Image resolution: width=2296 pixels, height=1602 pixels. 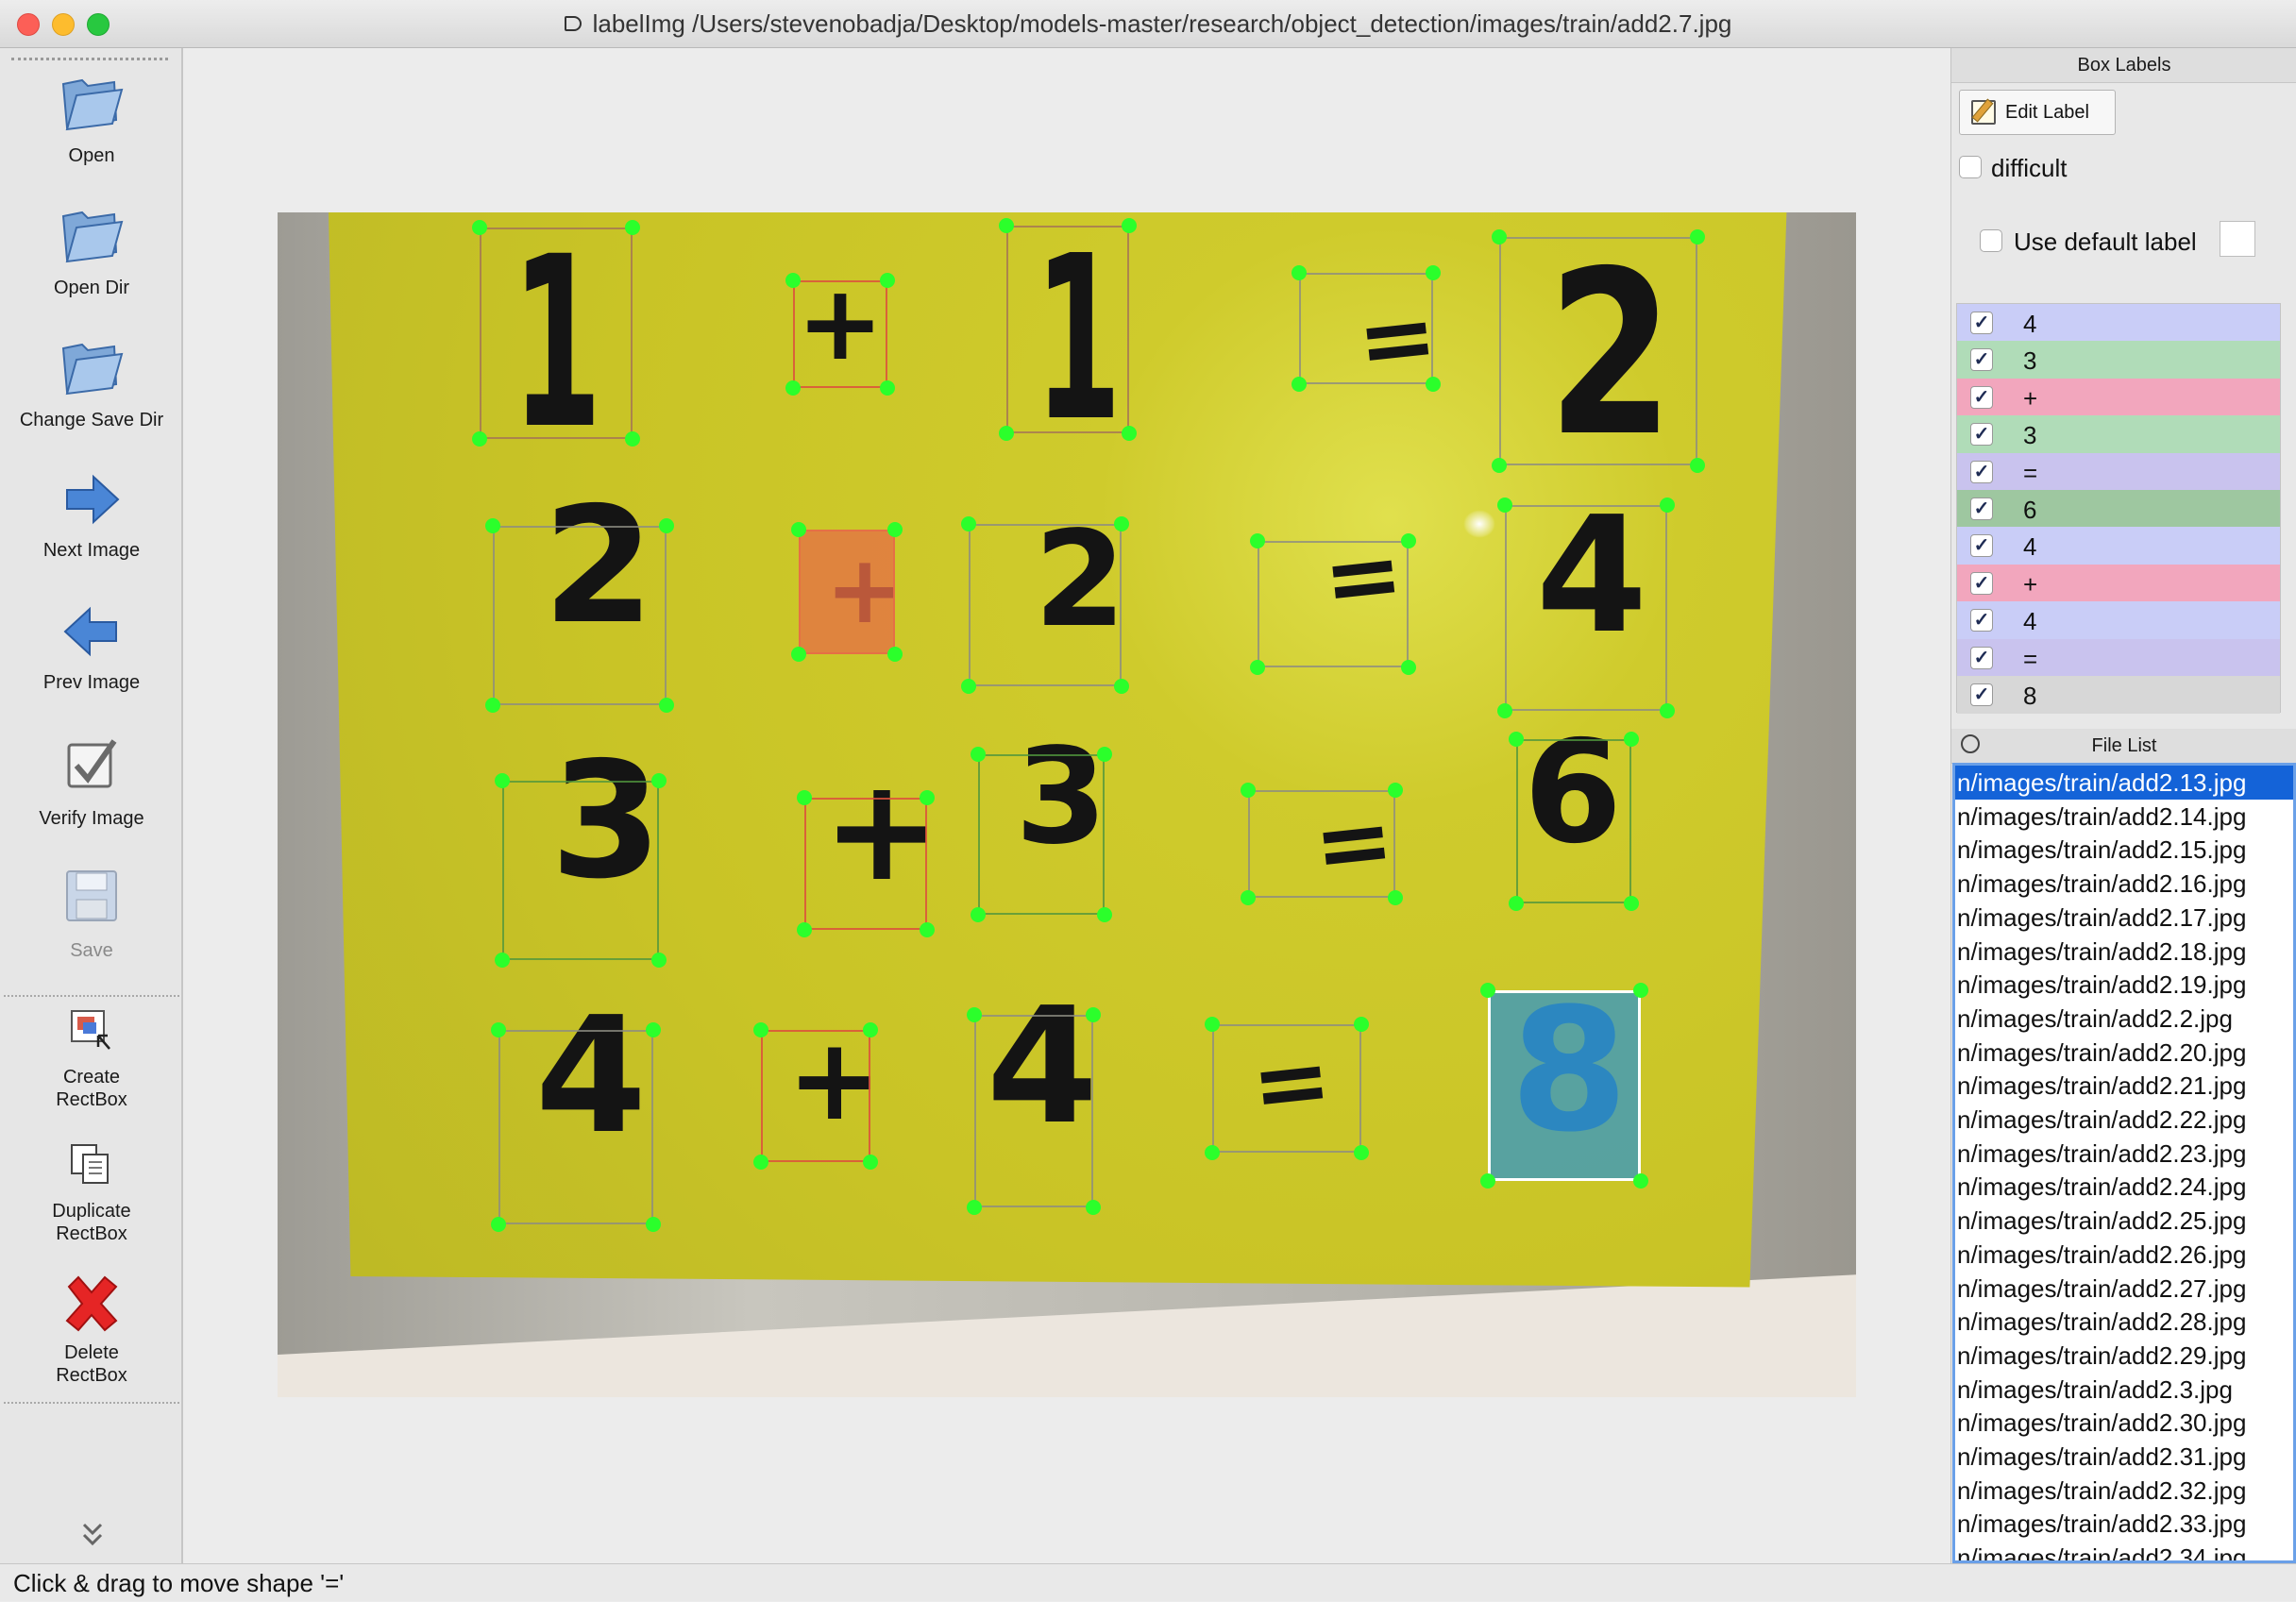 What do you see at coordinates (2118, 695) in the screenshot?
I see `box-label-item: ✓ 8` at bounding box center [2118, 695].